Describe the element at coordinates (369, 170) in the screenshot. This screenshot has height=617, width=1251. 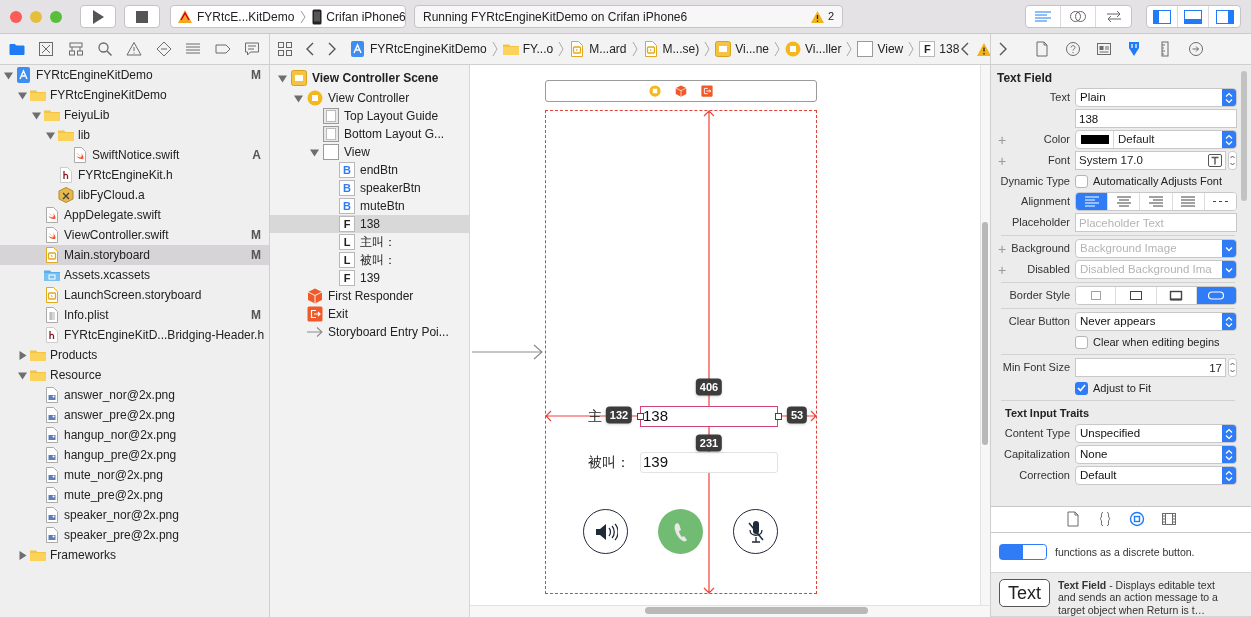
I see `outline-row: B endBtn` at that location.